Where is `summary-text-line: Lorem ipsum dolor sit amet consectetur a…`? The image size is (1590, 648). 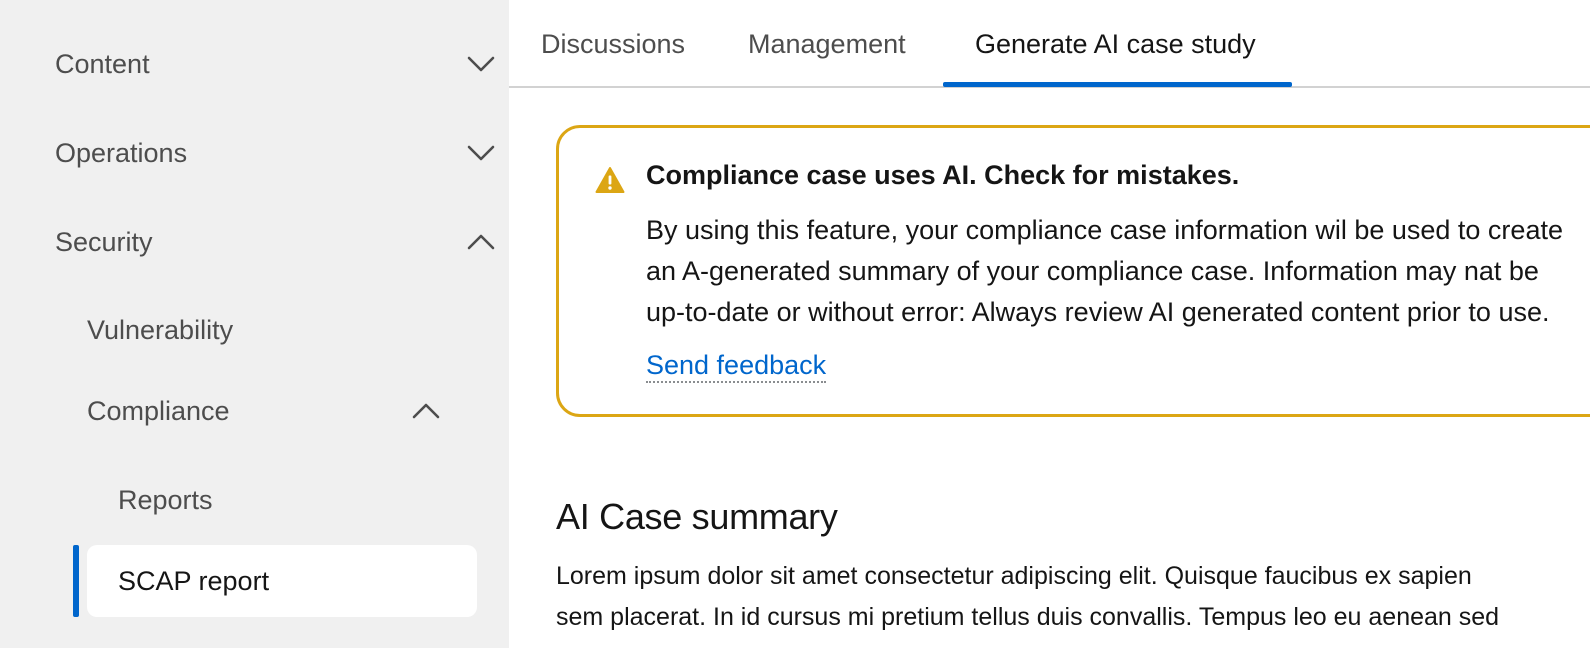 summary-text-line: Lorem ipsum dolor sit amet consectetur a… is located at coordinates (1014, 576).